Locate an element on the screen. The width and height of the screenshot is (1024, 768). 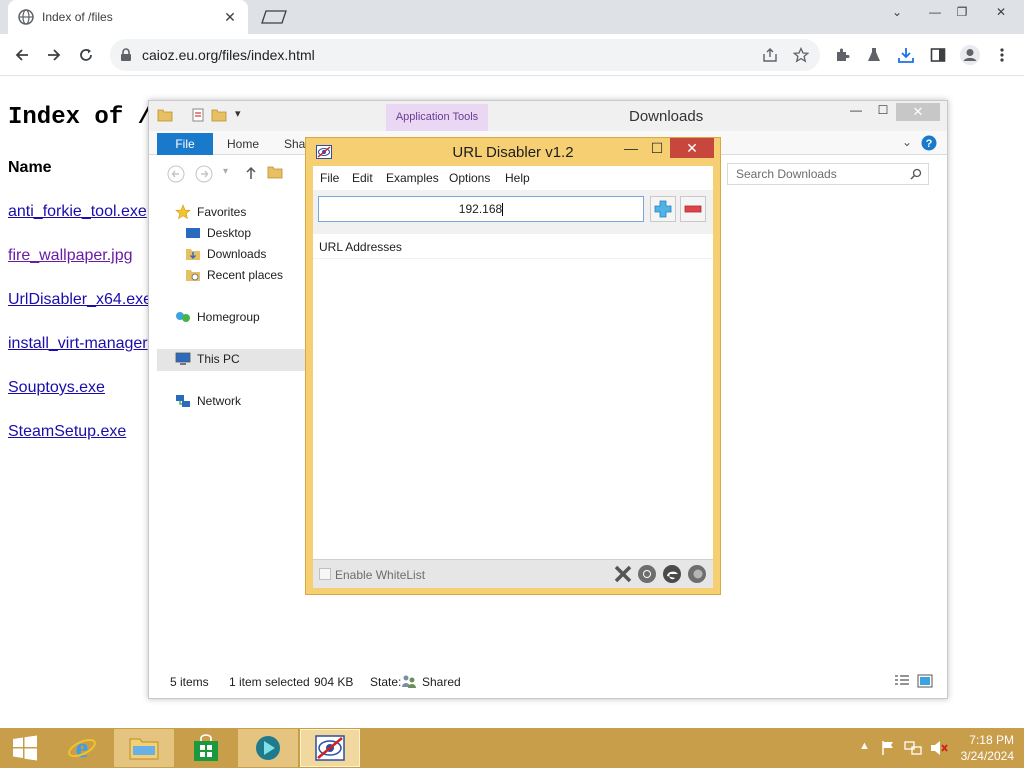
clock-date: 3/24/2024 is located at coordinates (987, 756).